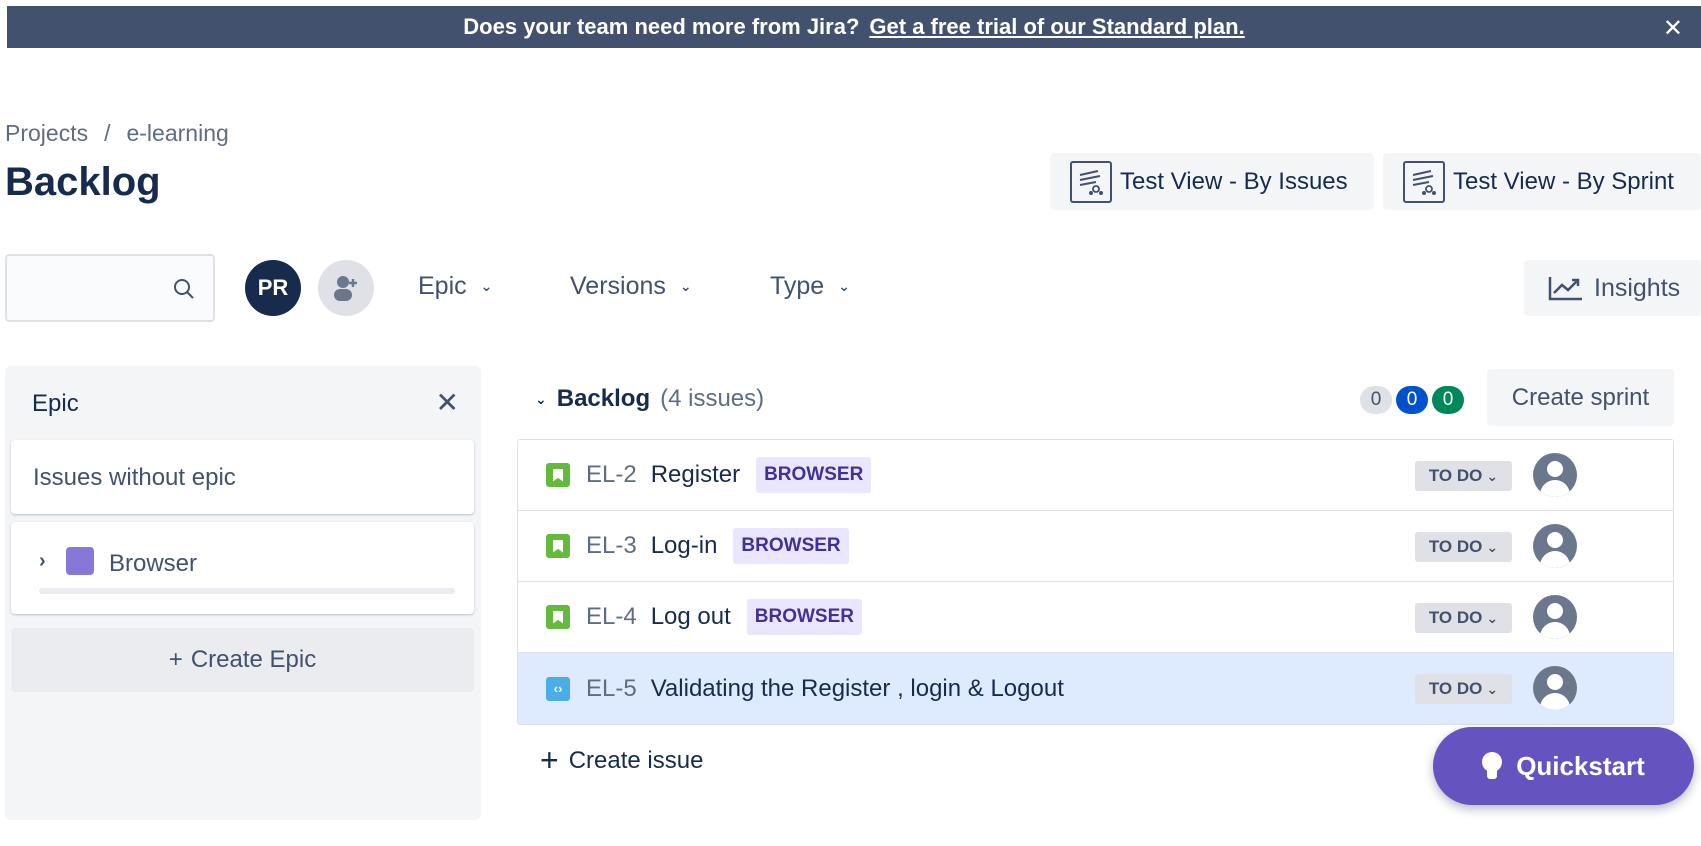  Describe the element at coordinates (690, 616) in the screenshot. I see `issue-summary: Log out` at that location.